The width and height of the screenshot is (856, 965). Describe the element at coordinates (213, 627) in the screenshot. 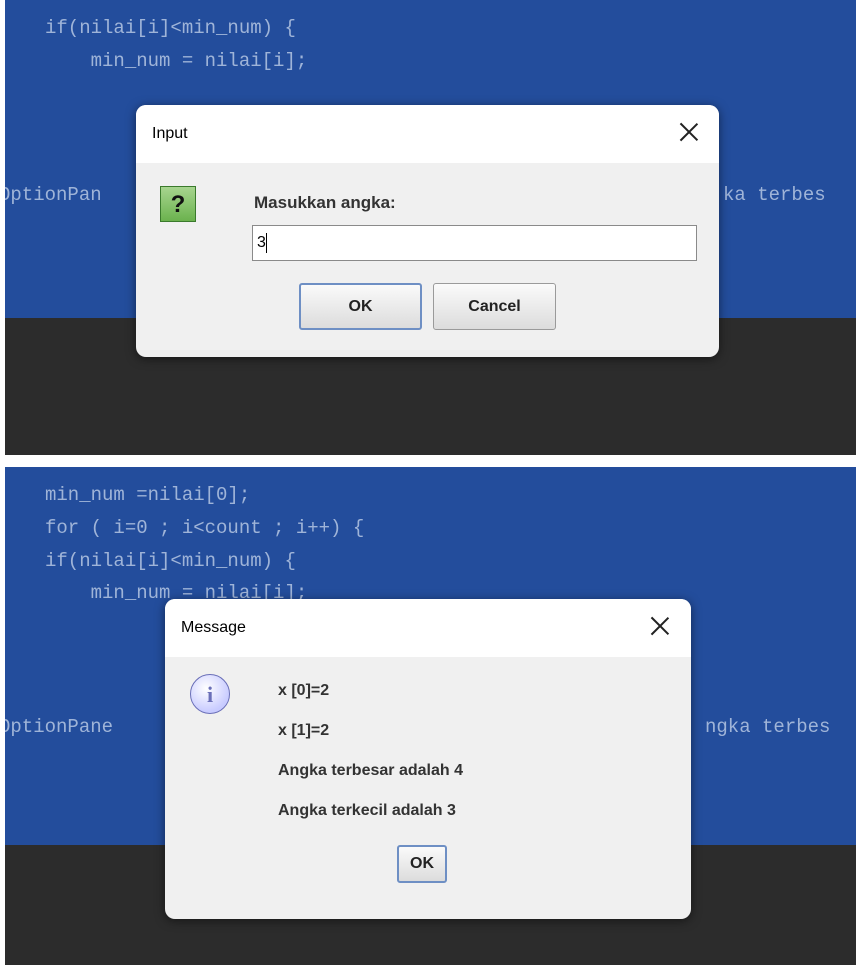

I see `dialog-title: Message` at that location.